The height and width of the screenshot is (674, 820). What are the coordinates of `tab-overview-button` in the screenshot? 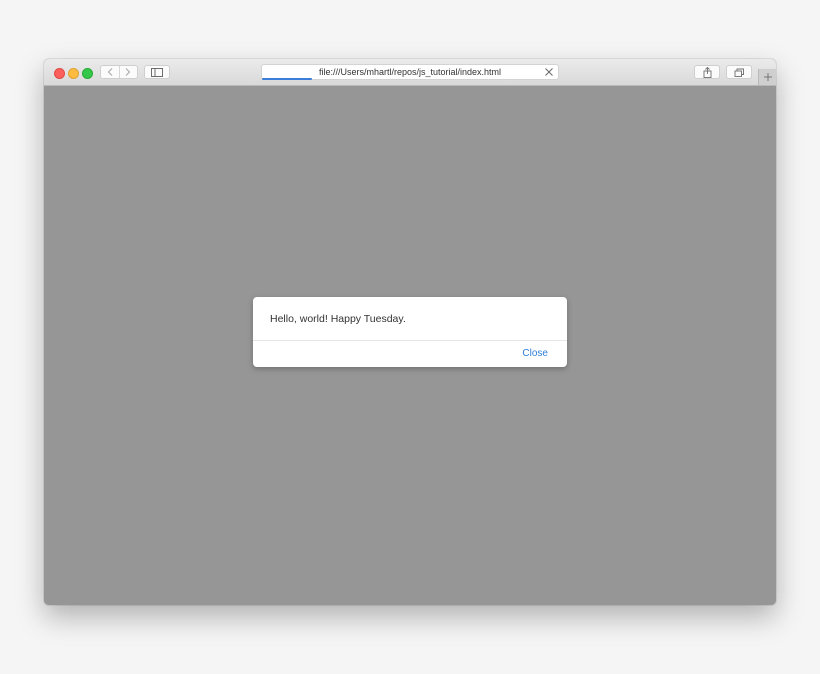 It's located at (739, 72).